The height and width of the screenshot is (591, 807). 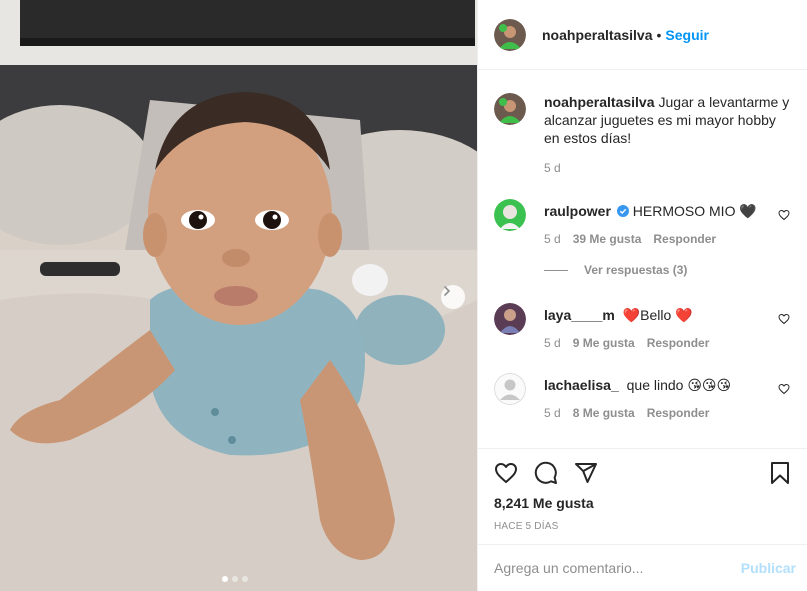 What do you see at coordinates (579, 315) in the screenshot?
I see `comment-username: laya____m` at bounding box center [579, 315].